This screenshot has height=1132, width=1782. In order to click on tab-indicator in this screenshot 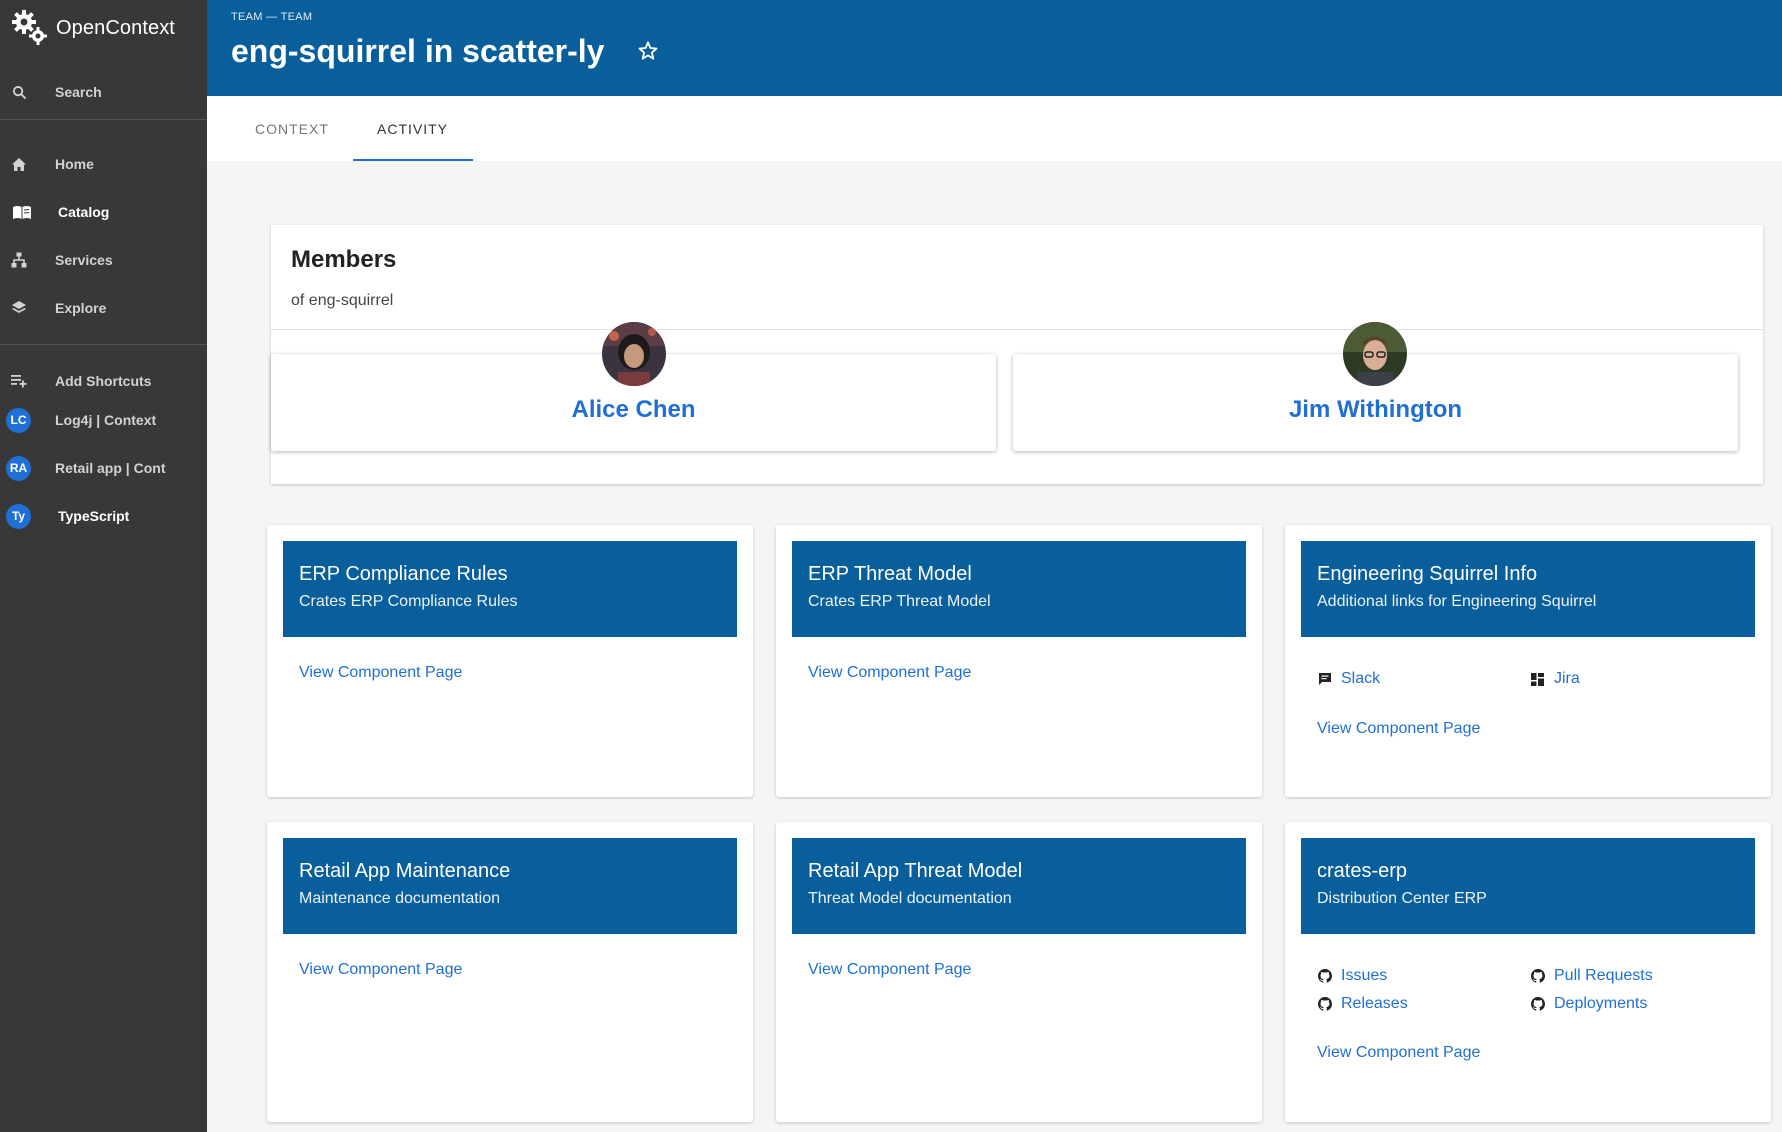, I will do `click(413, 160)`.